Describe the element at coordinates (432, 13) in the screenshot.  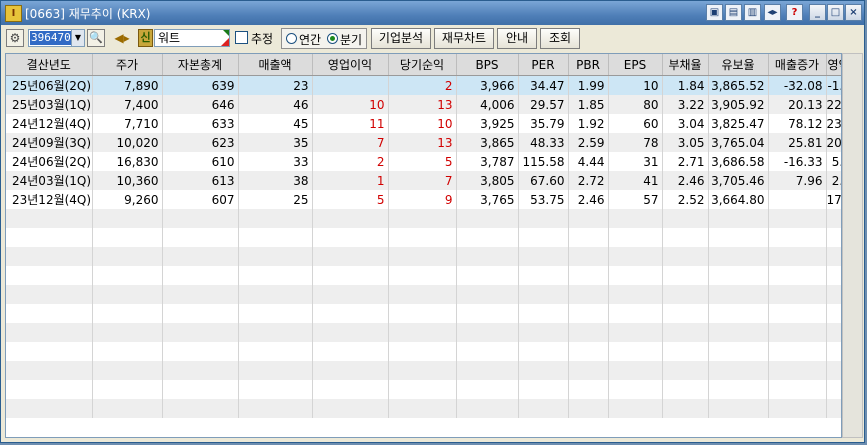
I see `title-bar: I [0663] 재무추이 (KRX) ▣ ▤ ▥ ◂▸ ? _ □ ×` at that location.